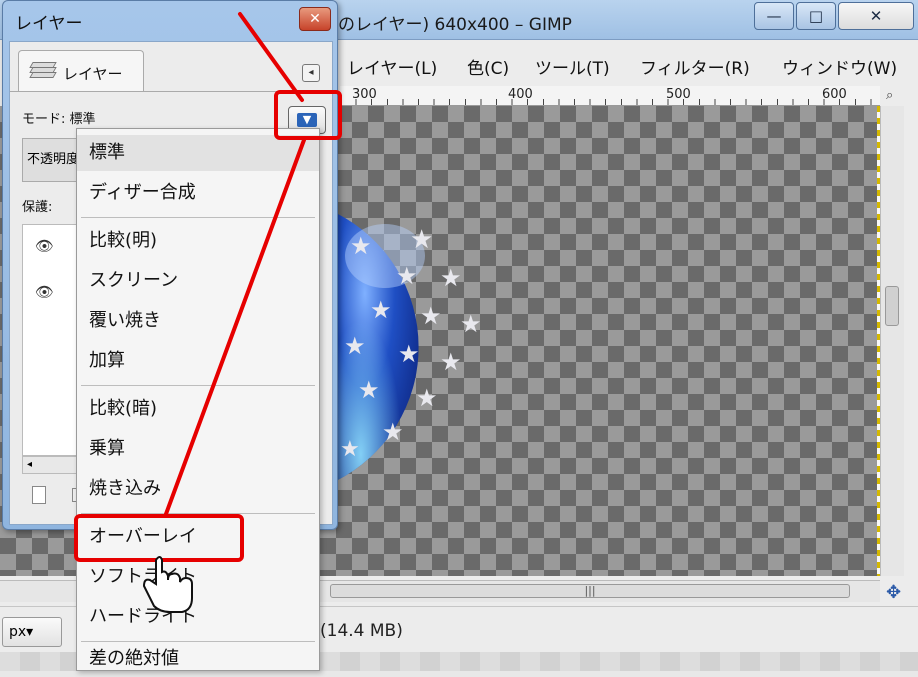  Describe the element at coordinates (315, 19) in the screenshot. I see `close-icon: ✕` at that location.